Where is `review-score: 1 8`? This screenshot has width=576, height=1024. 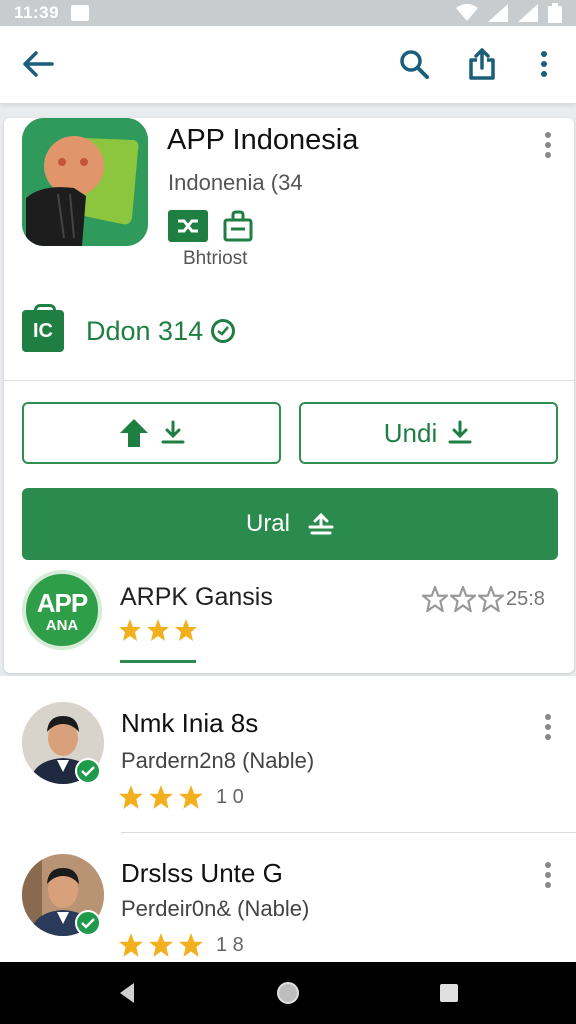
review-score: 1 8 is located at coordinates (230, 944).